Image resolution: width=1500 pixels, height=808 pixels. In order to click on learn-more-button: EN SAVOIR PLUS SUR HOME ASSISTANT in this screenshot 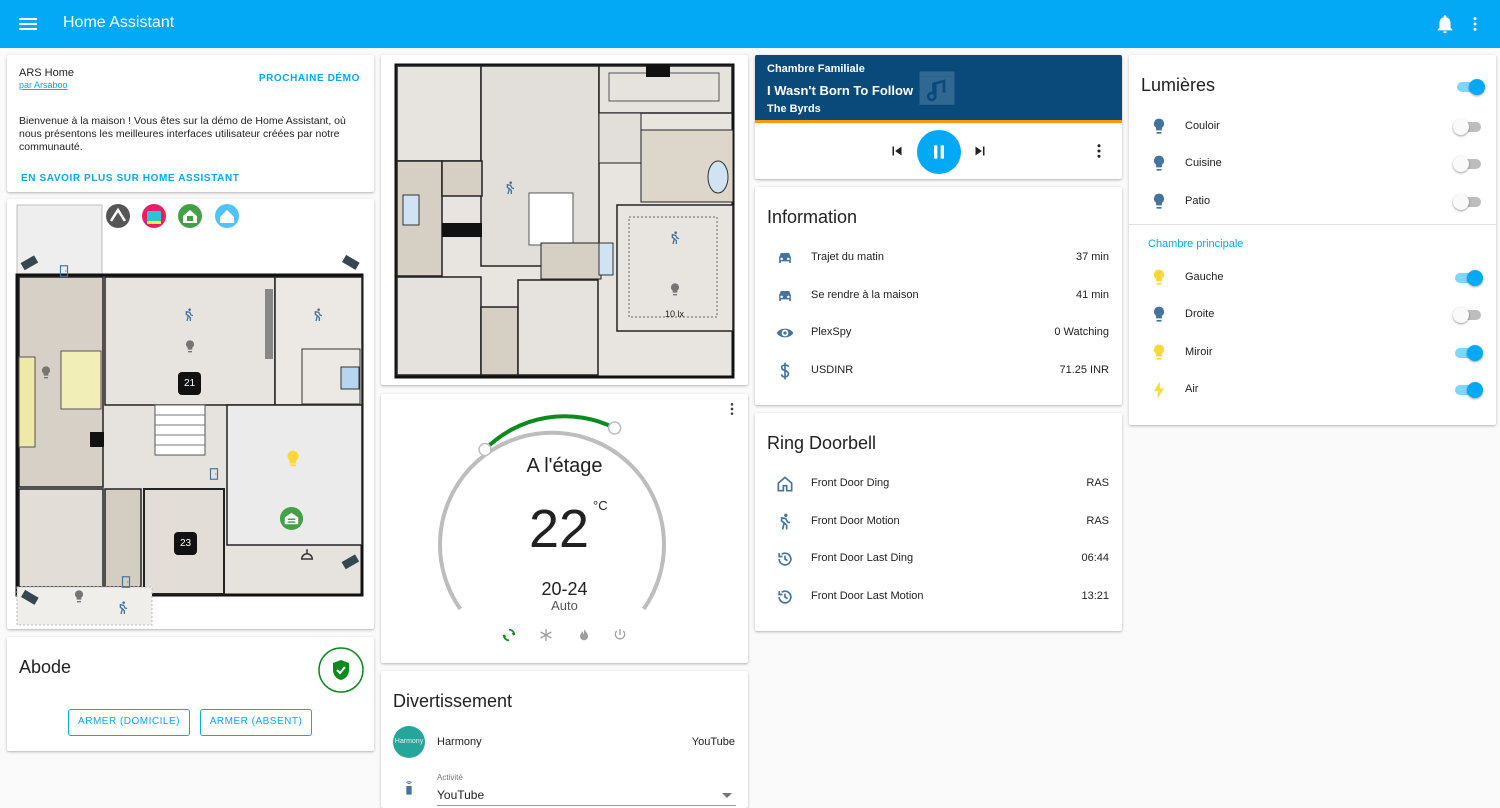, I will do `click(130, 178)`.